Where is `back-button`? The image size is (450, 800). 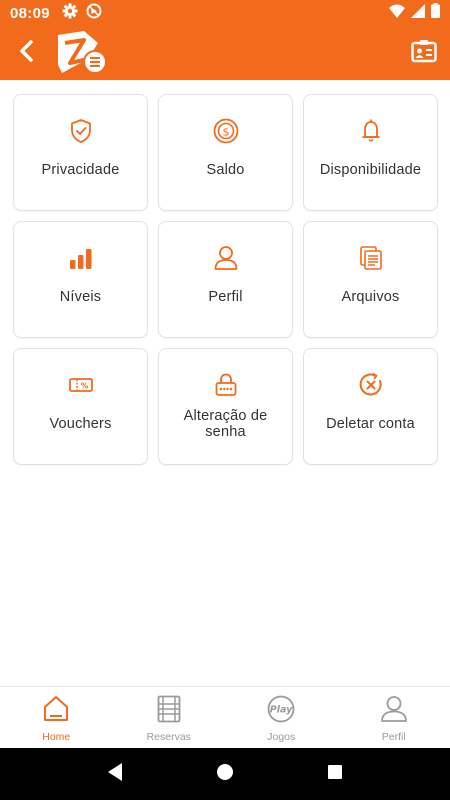 back-button is located at coordinates (26, 53).